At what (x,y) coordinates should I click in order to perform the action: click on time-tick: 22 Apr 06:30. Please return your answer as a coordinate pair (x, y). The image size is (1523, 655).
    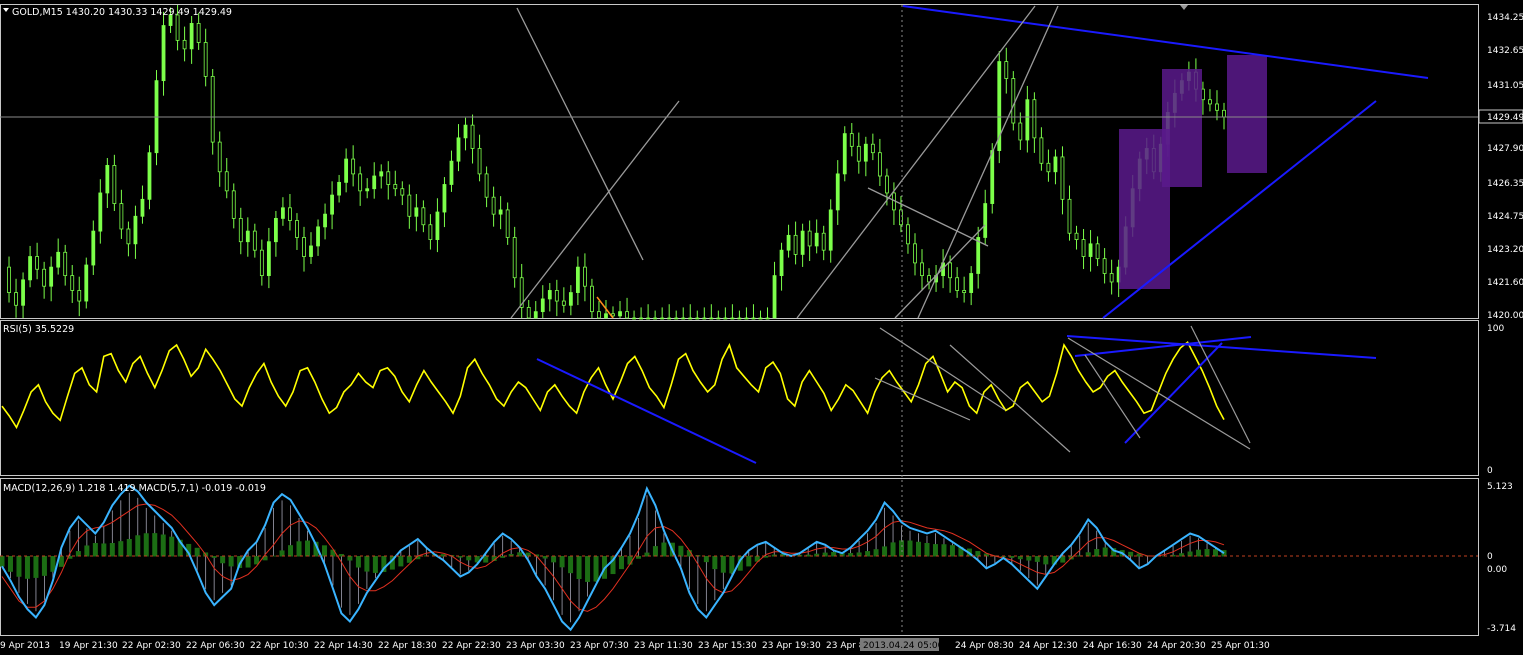
    Looking at the image, I should click on (215, 646).